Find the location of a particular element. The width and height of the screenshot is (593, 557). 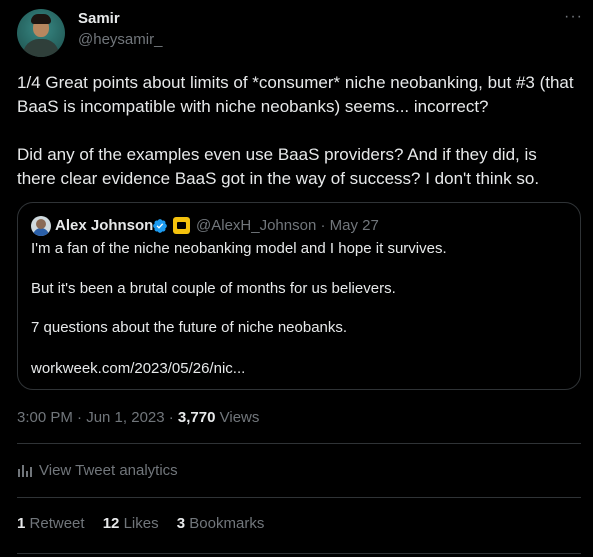

tweet-timestamp: 3:00 PM · Jun 1, 2023 · is located at coordinates (97, 417).